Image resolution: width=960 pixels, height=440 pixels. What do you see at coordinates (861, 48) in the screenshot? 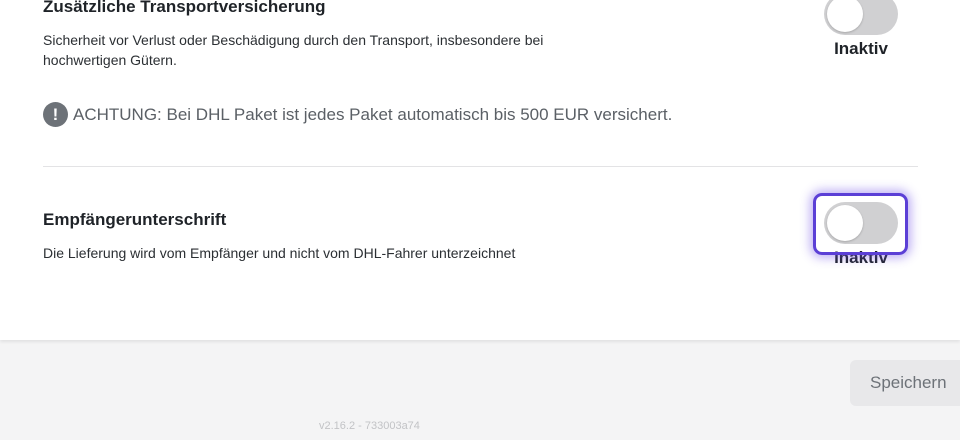
I see `transport-insurance-status: Inaktiv` at bounding box center [861, 48].